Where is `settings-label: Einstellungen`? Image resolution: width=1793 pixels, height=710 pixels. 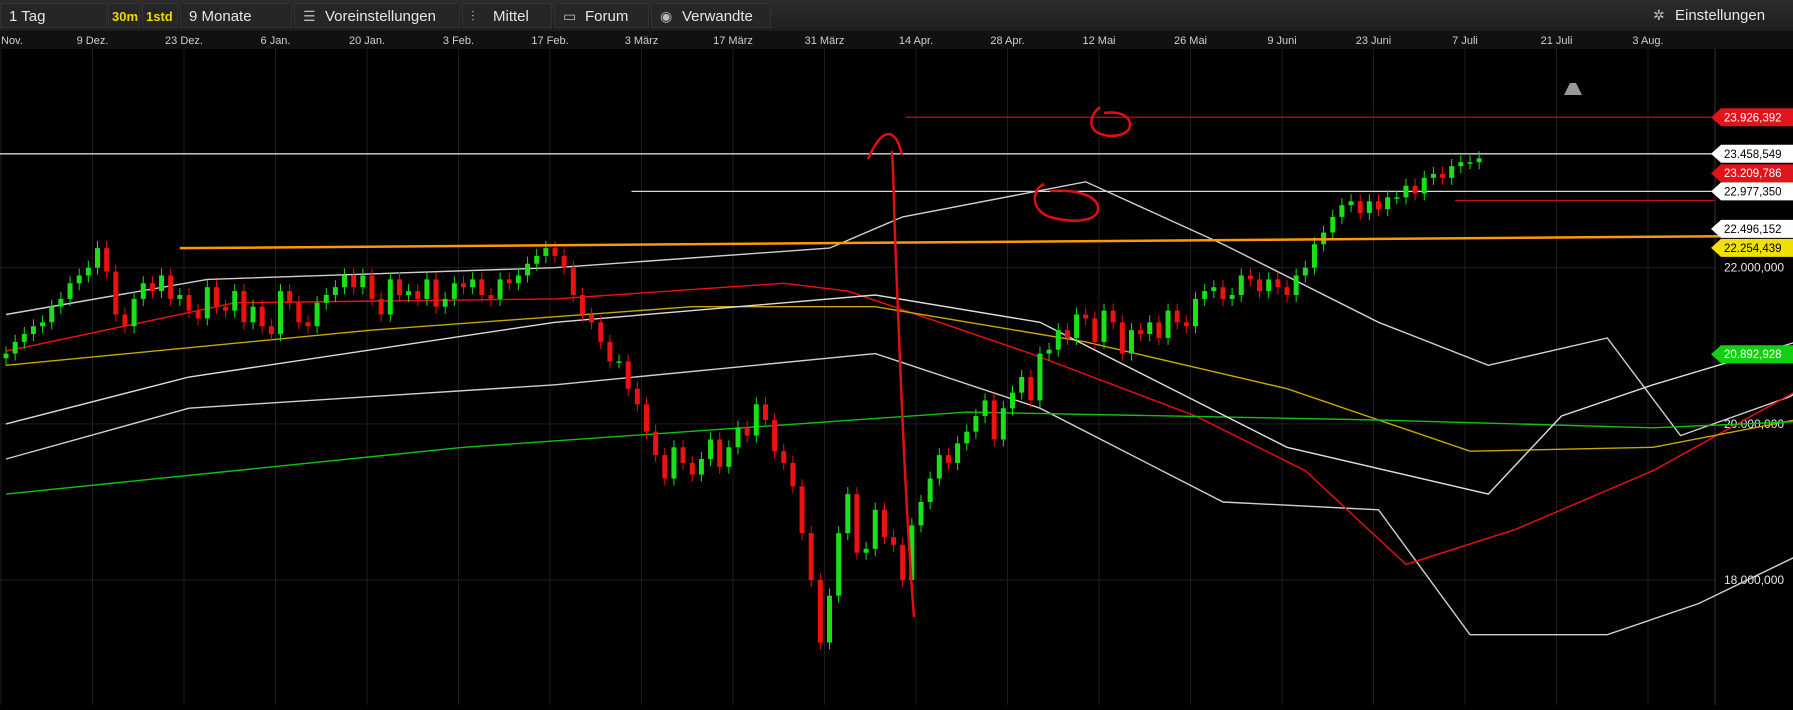
settings-label: Einstellungen is located at coordinates (1720, 15).